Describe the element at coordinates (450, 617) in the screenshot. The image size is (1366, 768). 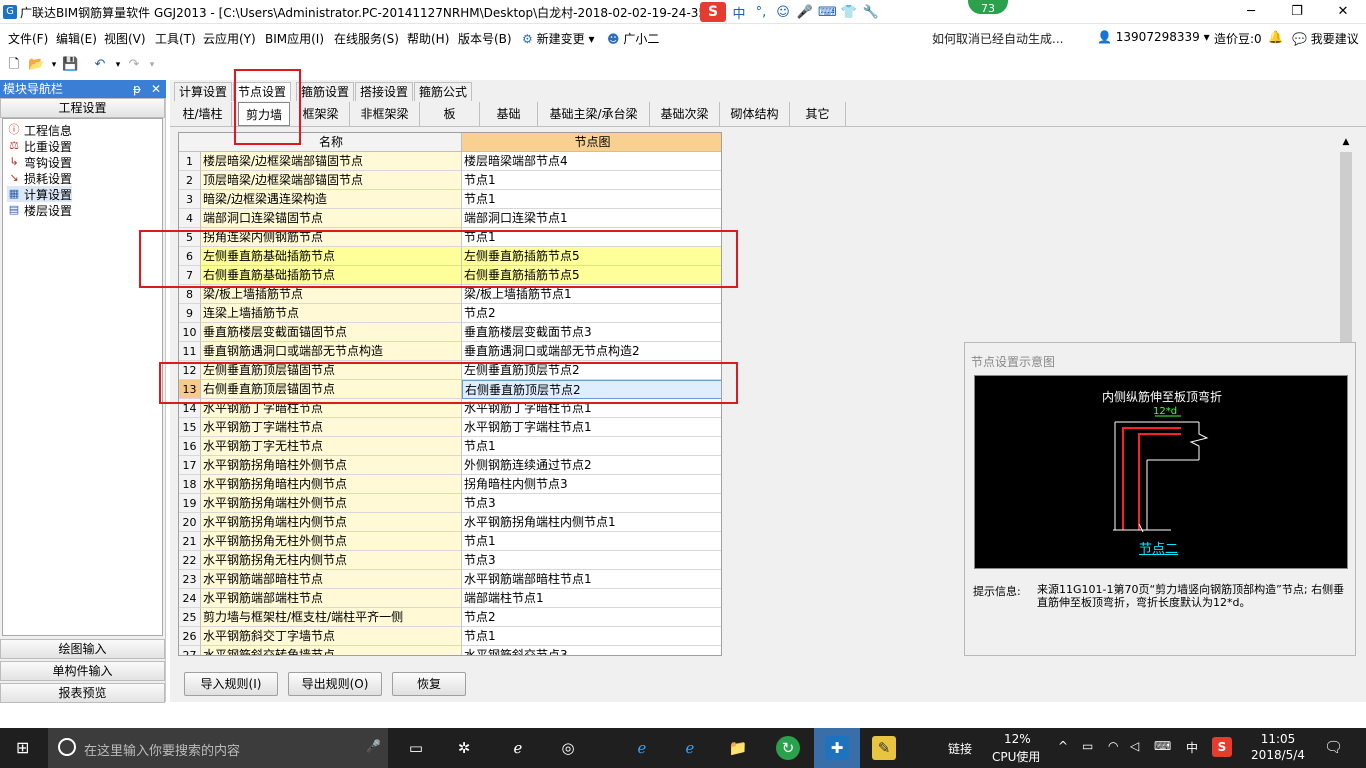
I see `table-row: 25 剪力墙与框架柱/框支柱/端柱平齐一侧 节点2` at that location.